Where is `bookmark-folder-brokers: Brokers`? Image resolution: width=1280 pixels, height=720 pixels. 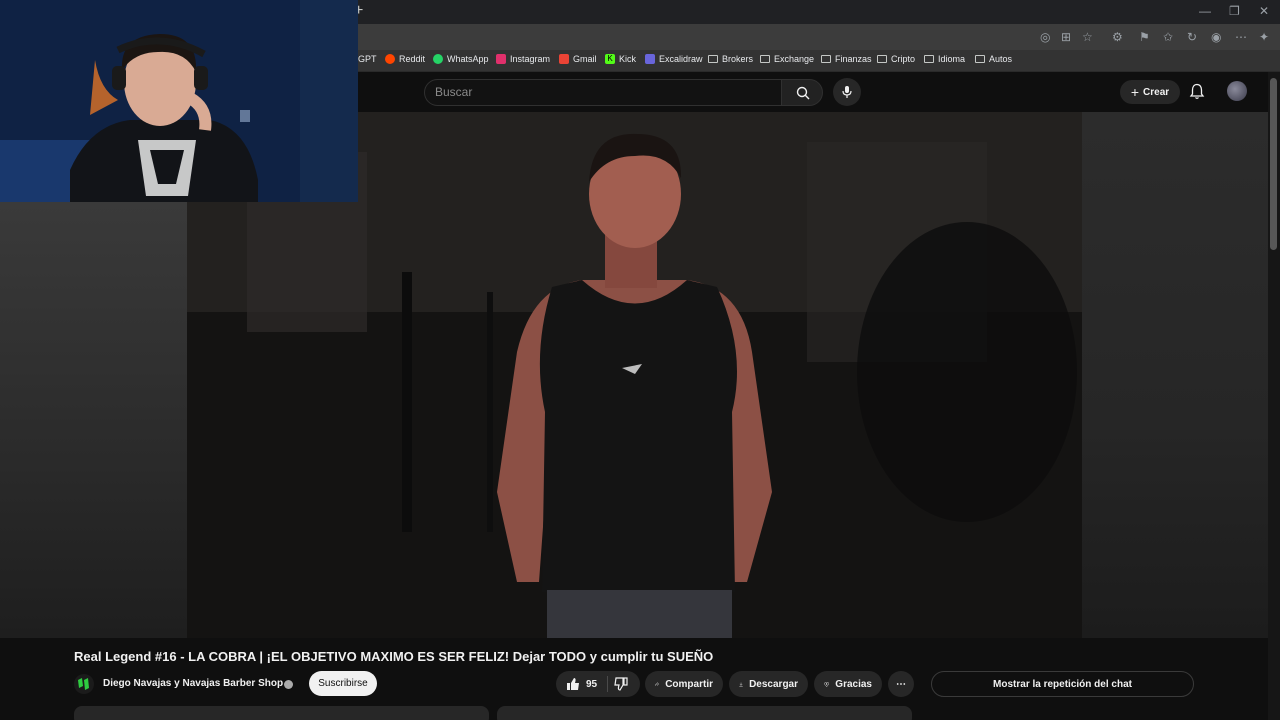 bookmark-folder-brokers: Brokers is located at coordinates (730, 59).